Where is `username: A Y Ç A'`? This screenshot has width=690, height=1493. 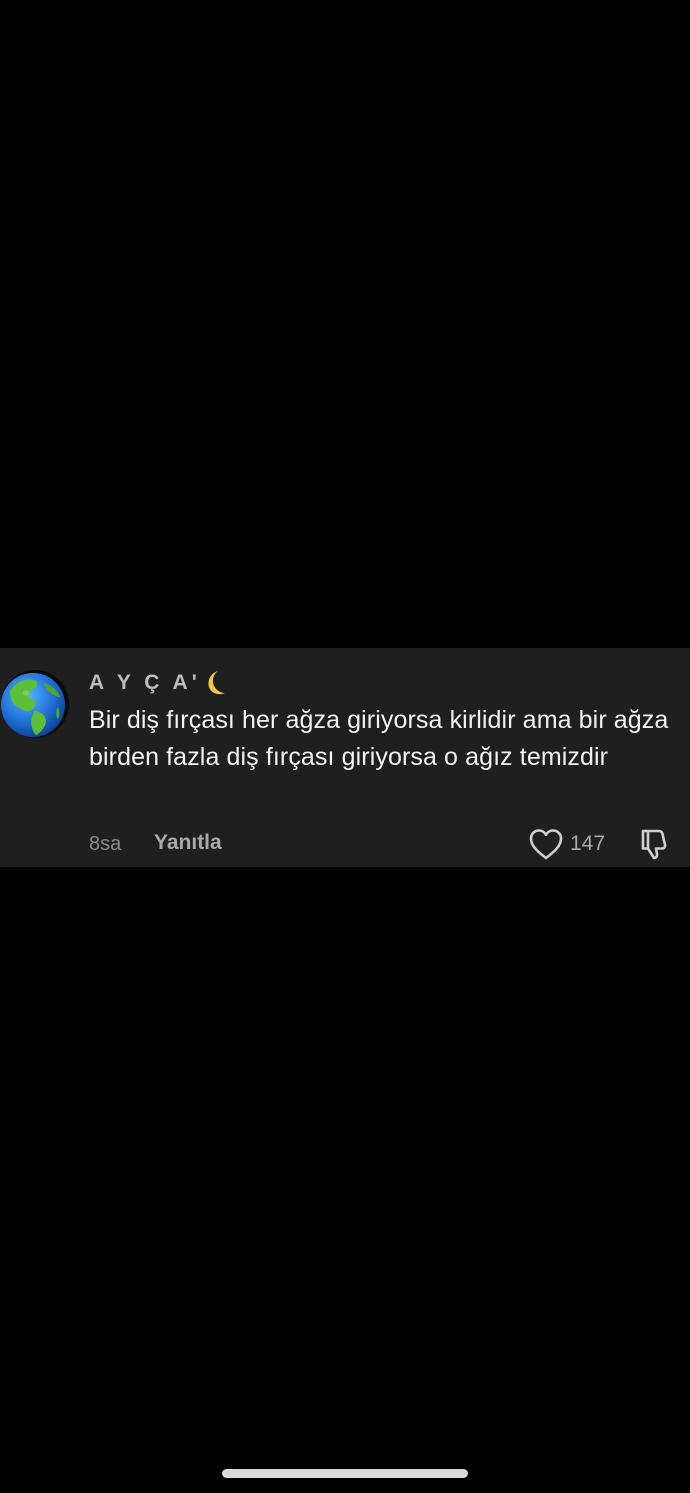 username: A Y Ç A' is located at coordinates (160, 683).